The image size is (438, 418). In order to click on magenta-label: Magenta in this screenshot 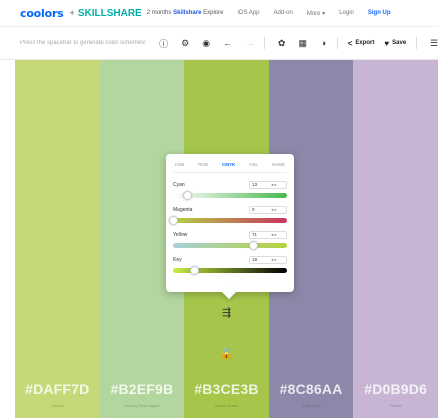, I will do `click(183, 209)`.